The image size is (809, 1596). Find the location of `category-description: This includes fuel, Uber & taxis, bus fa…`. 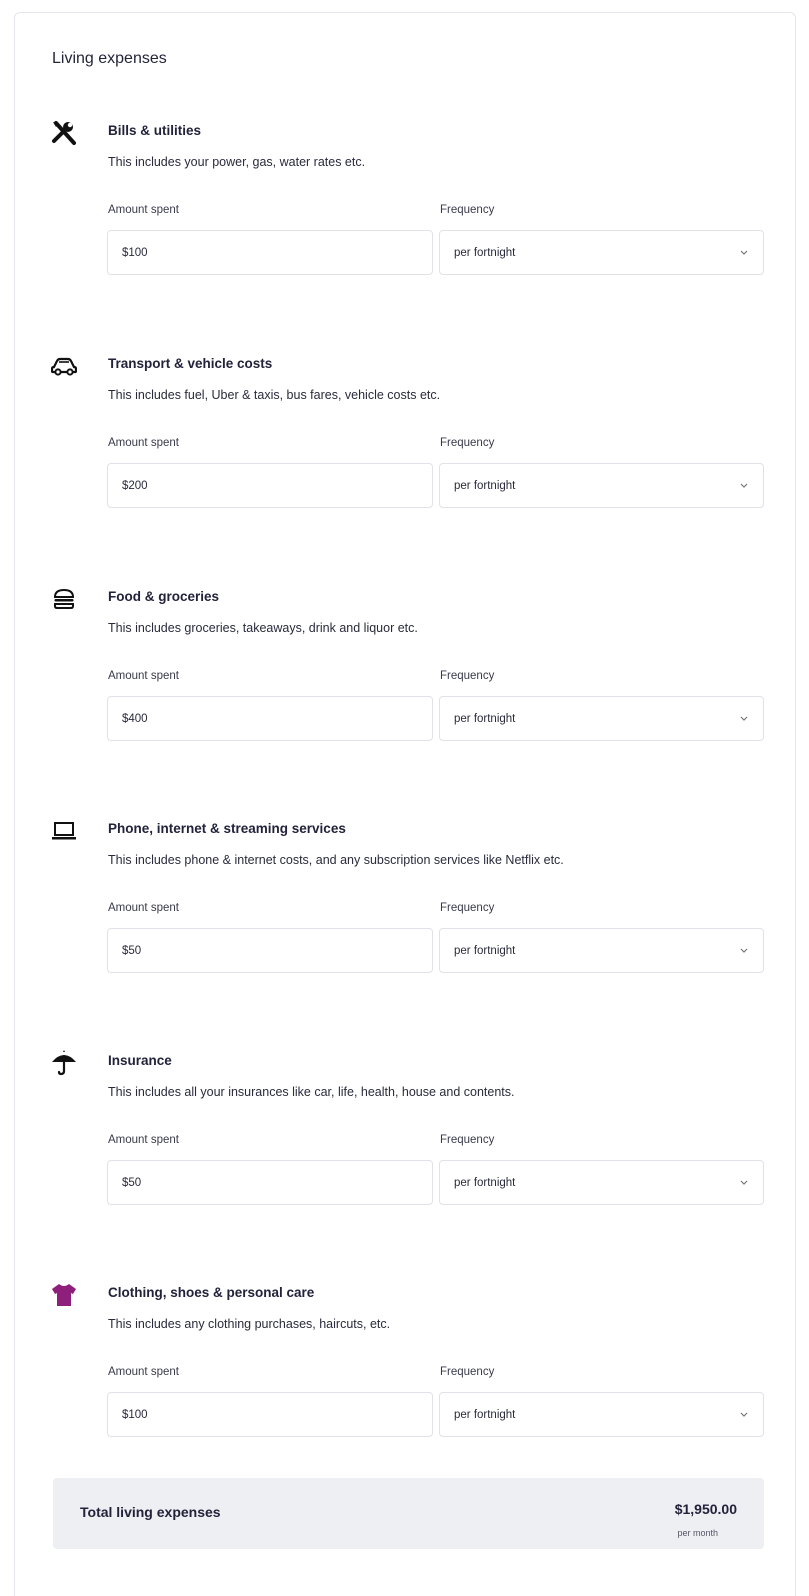

category-description: This includes fuel, Uber & taxis, bus fa… is located at coordinates (274, 395).